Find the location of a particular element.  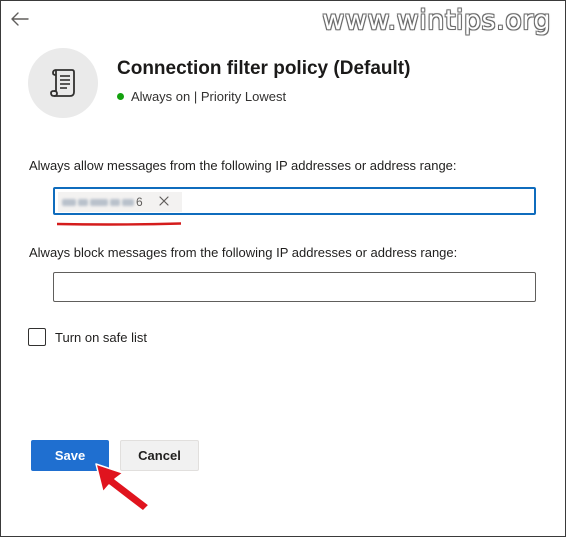

policy-avatar is located at coordinates (63, 83).